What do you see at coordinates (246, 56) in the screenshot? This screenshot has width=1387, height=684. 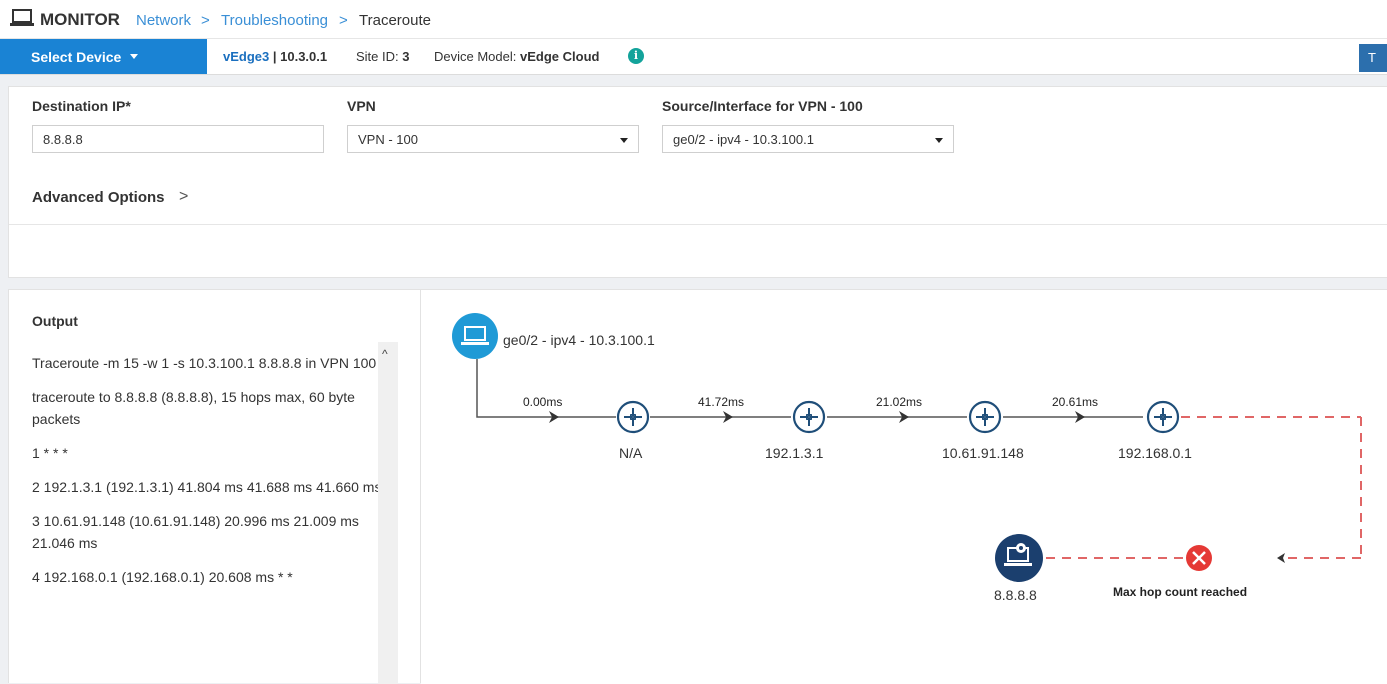 I see `device-hostname: vEdge3` at bounding box center [246, 56].